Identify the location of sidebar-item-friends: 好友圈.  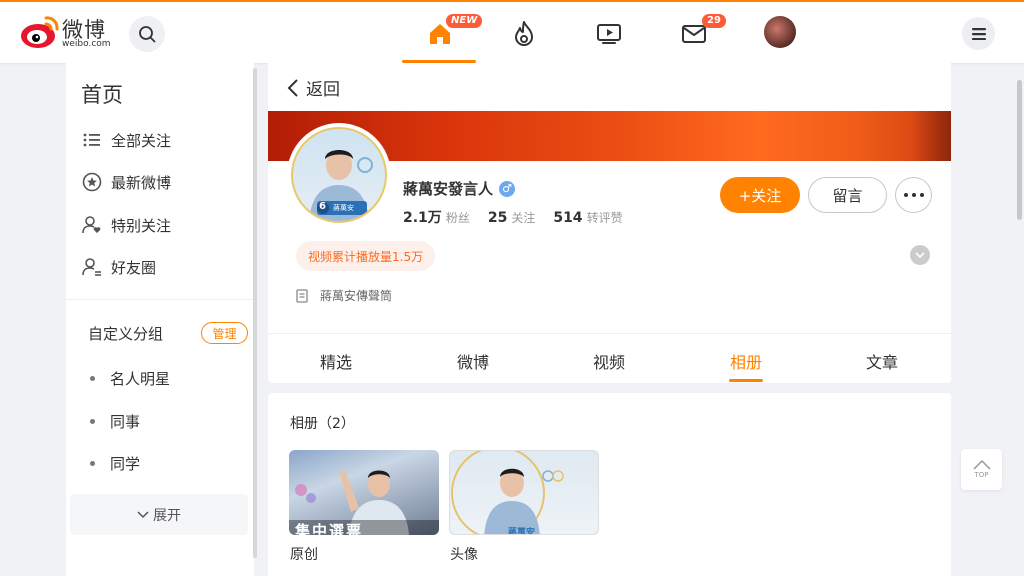
(119, 267).